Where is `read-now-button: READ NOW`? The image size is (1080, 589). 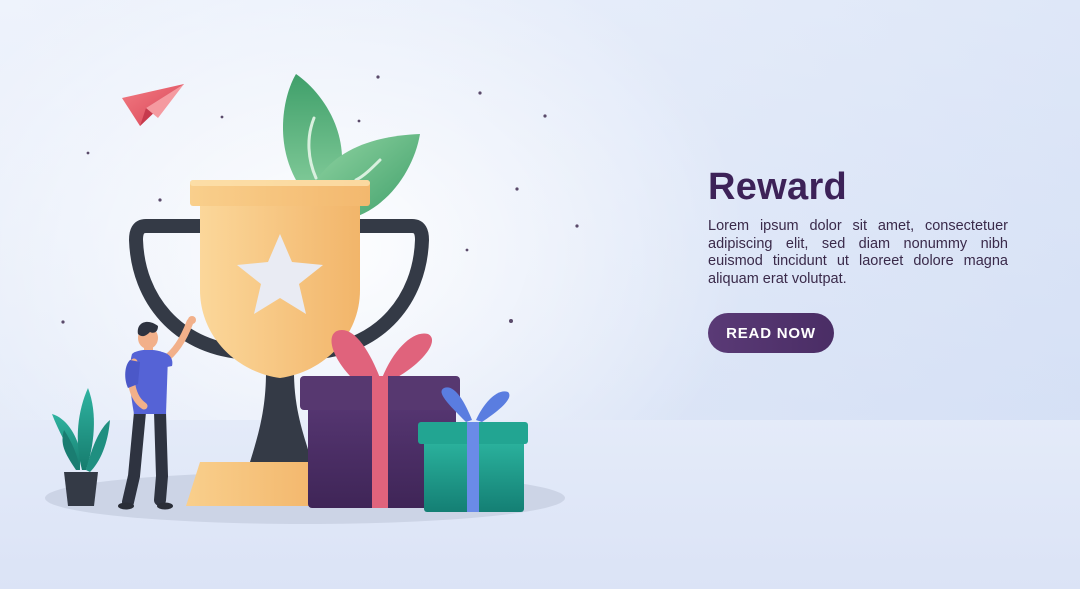
read-now-button: READ NOW is located at coordinates (771, 333).